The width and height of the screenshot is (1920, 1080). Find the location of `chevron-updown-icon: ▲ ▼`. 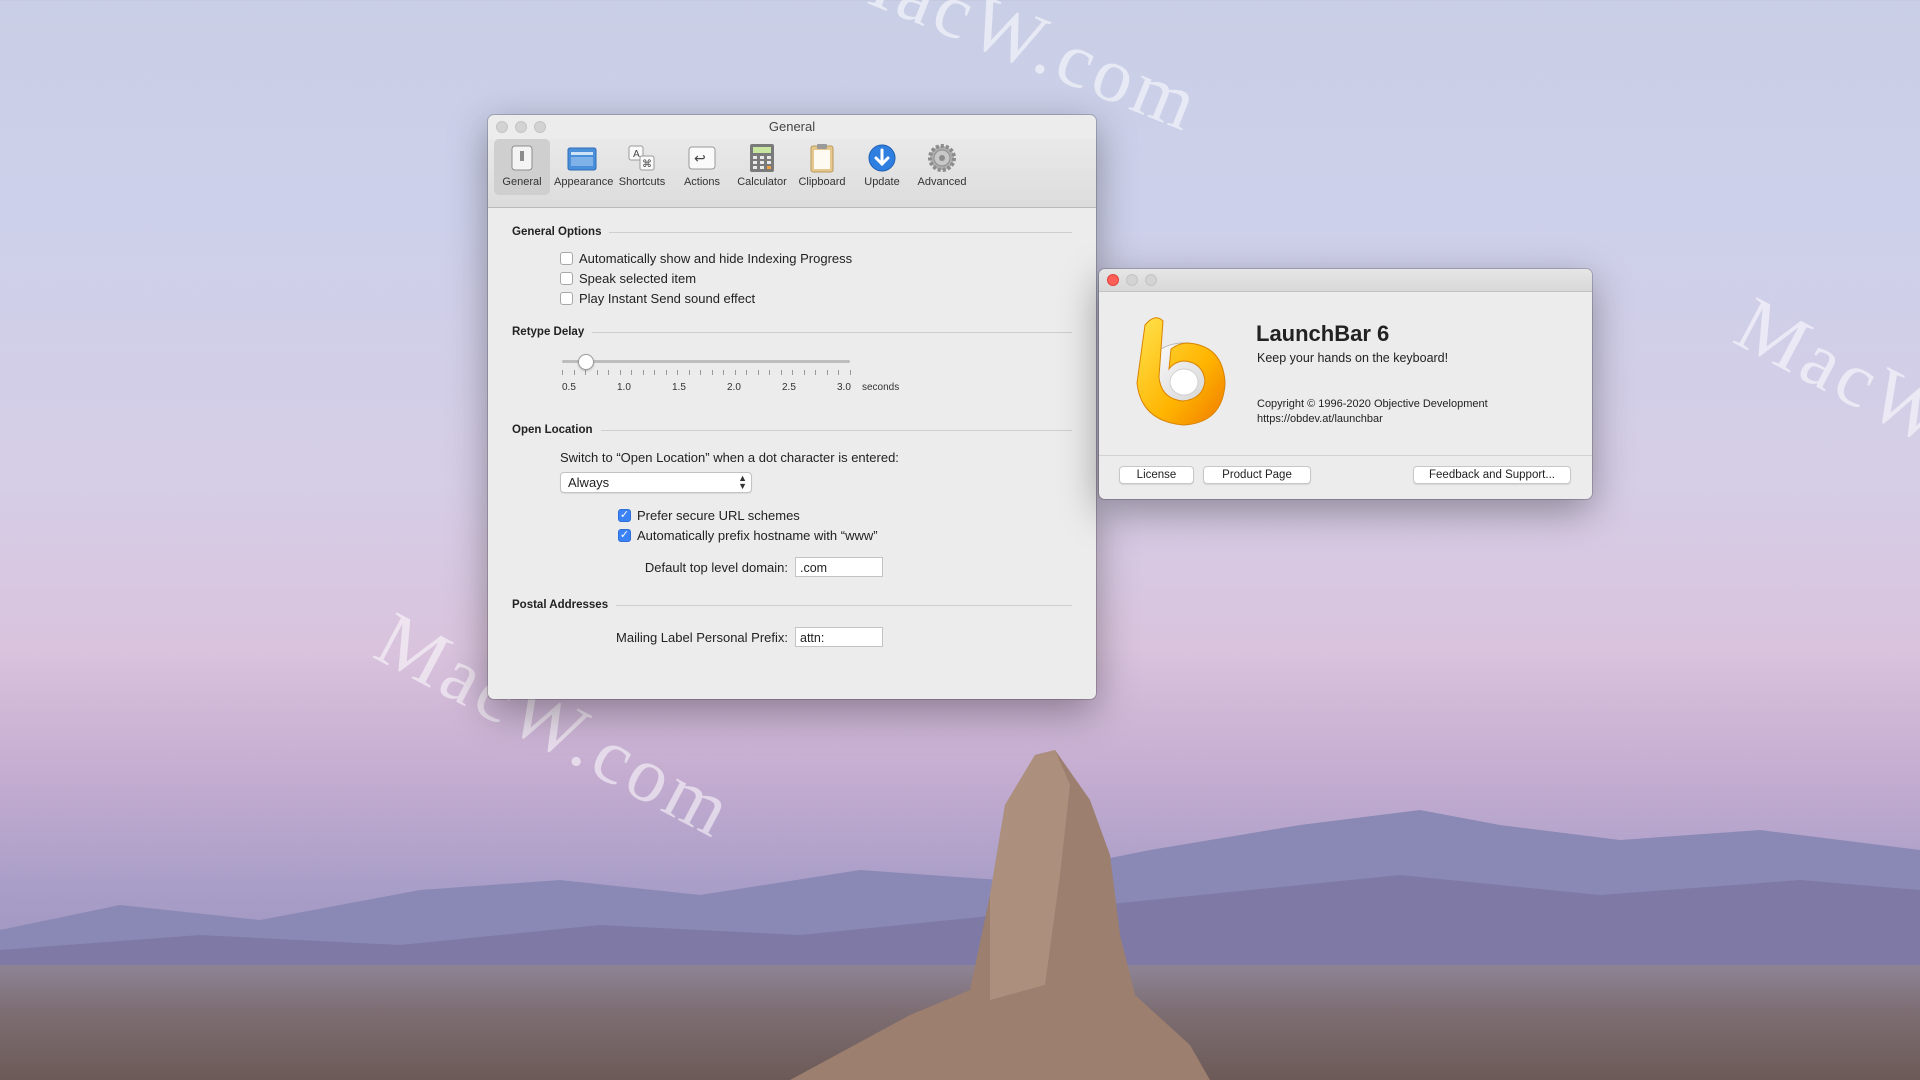

chevron-updown-icon: ▲ ▼ is located at coordinates (742, 482).